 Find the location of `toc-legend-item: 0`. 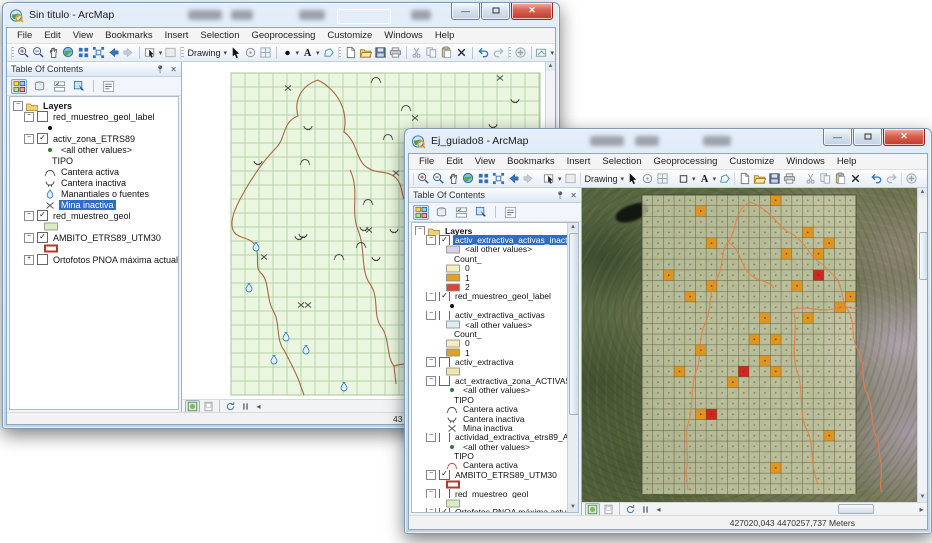

toc-legend-item: 0 is located at coordinates (490, 268).